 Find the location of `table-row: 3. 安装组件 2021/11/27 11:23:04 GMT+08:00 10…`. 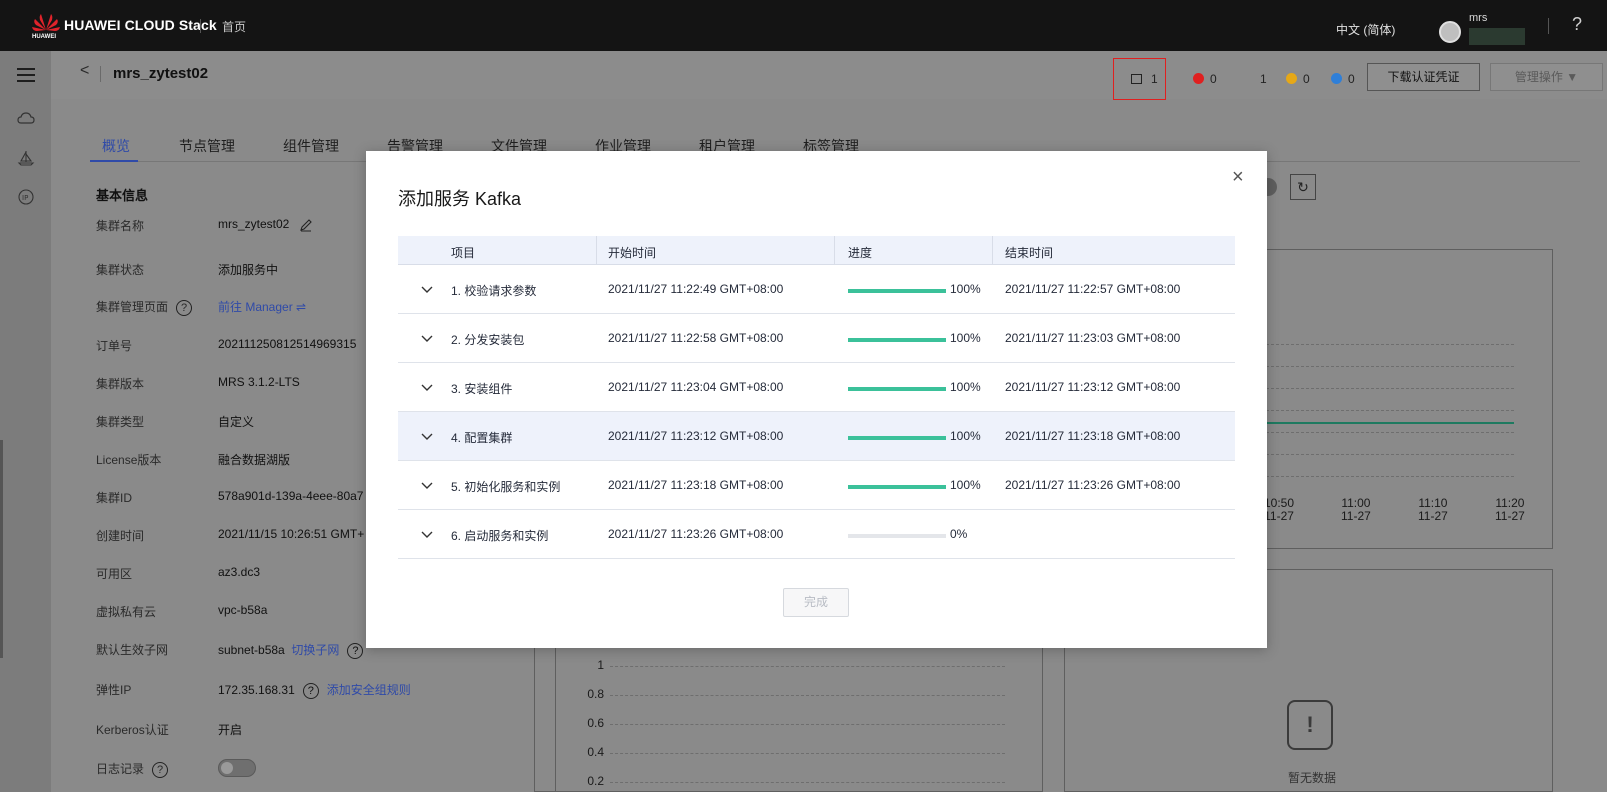

table-row: 3. 安装组件 2021/11/27 11:23:04 GMT+08:00 10… is located at coordinates (816, 387).